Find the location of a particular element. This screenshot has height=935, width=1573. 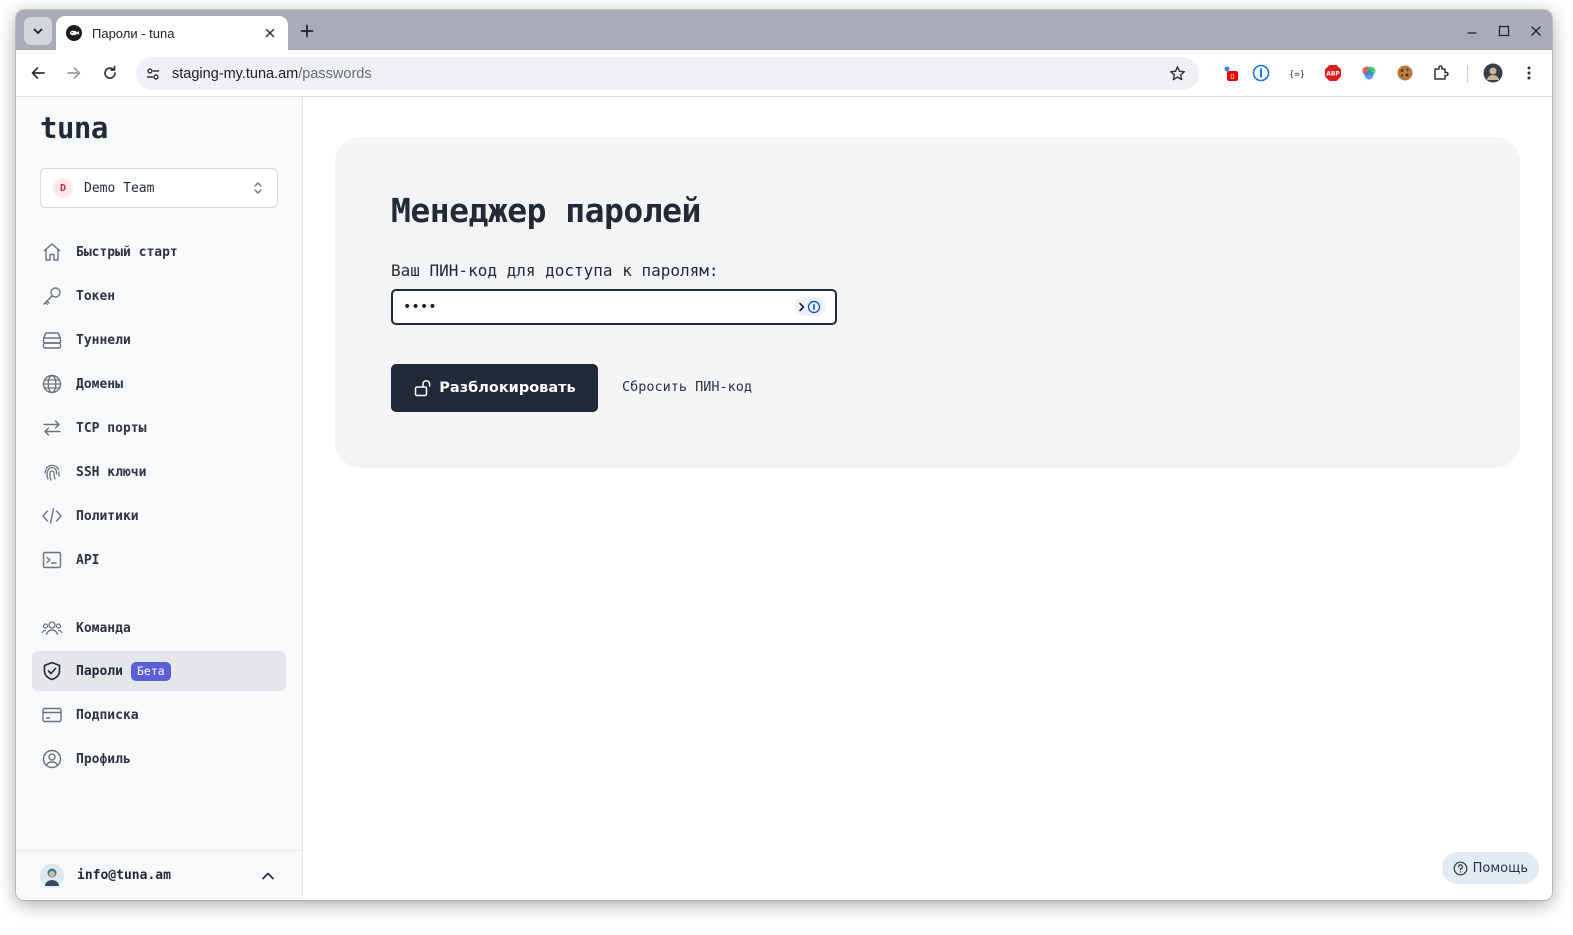

fingerprint-icon is located at coordinates (52, 472).